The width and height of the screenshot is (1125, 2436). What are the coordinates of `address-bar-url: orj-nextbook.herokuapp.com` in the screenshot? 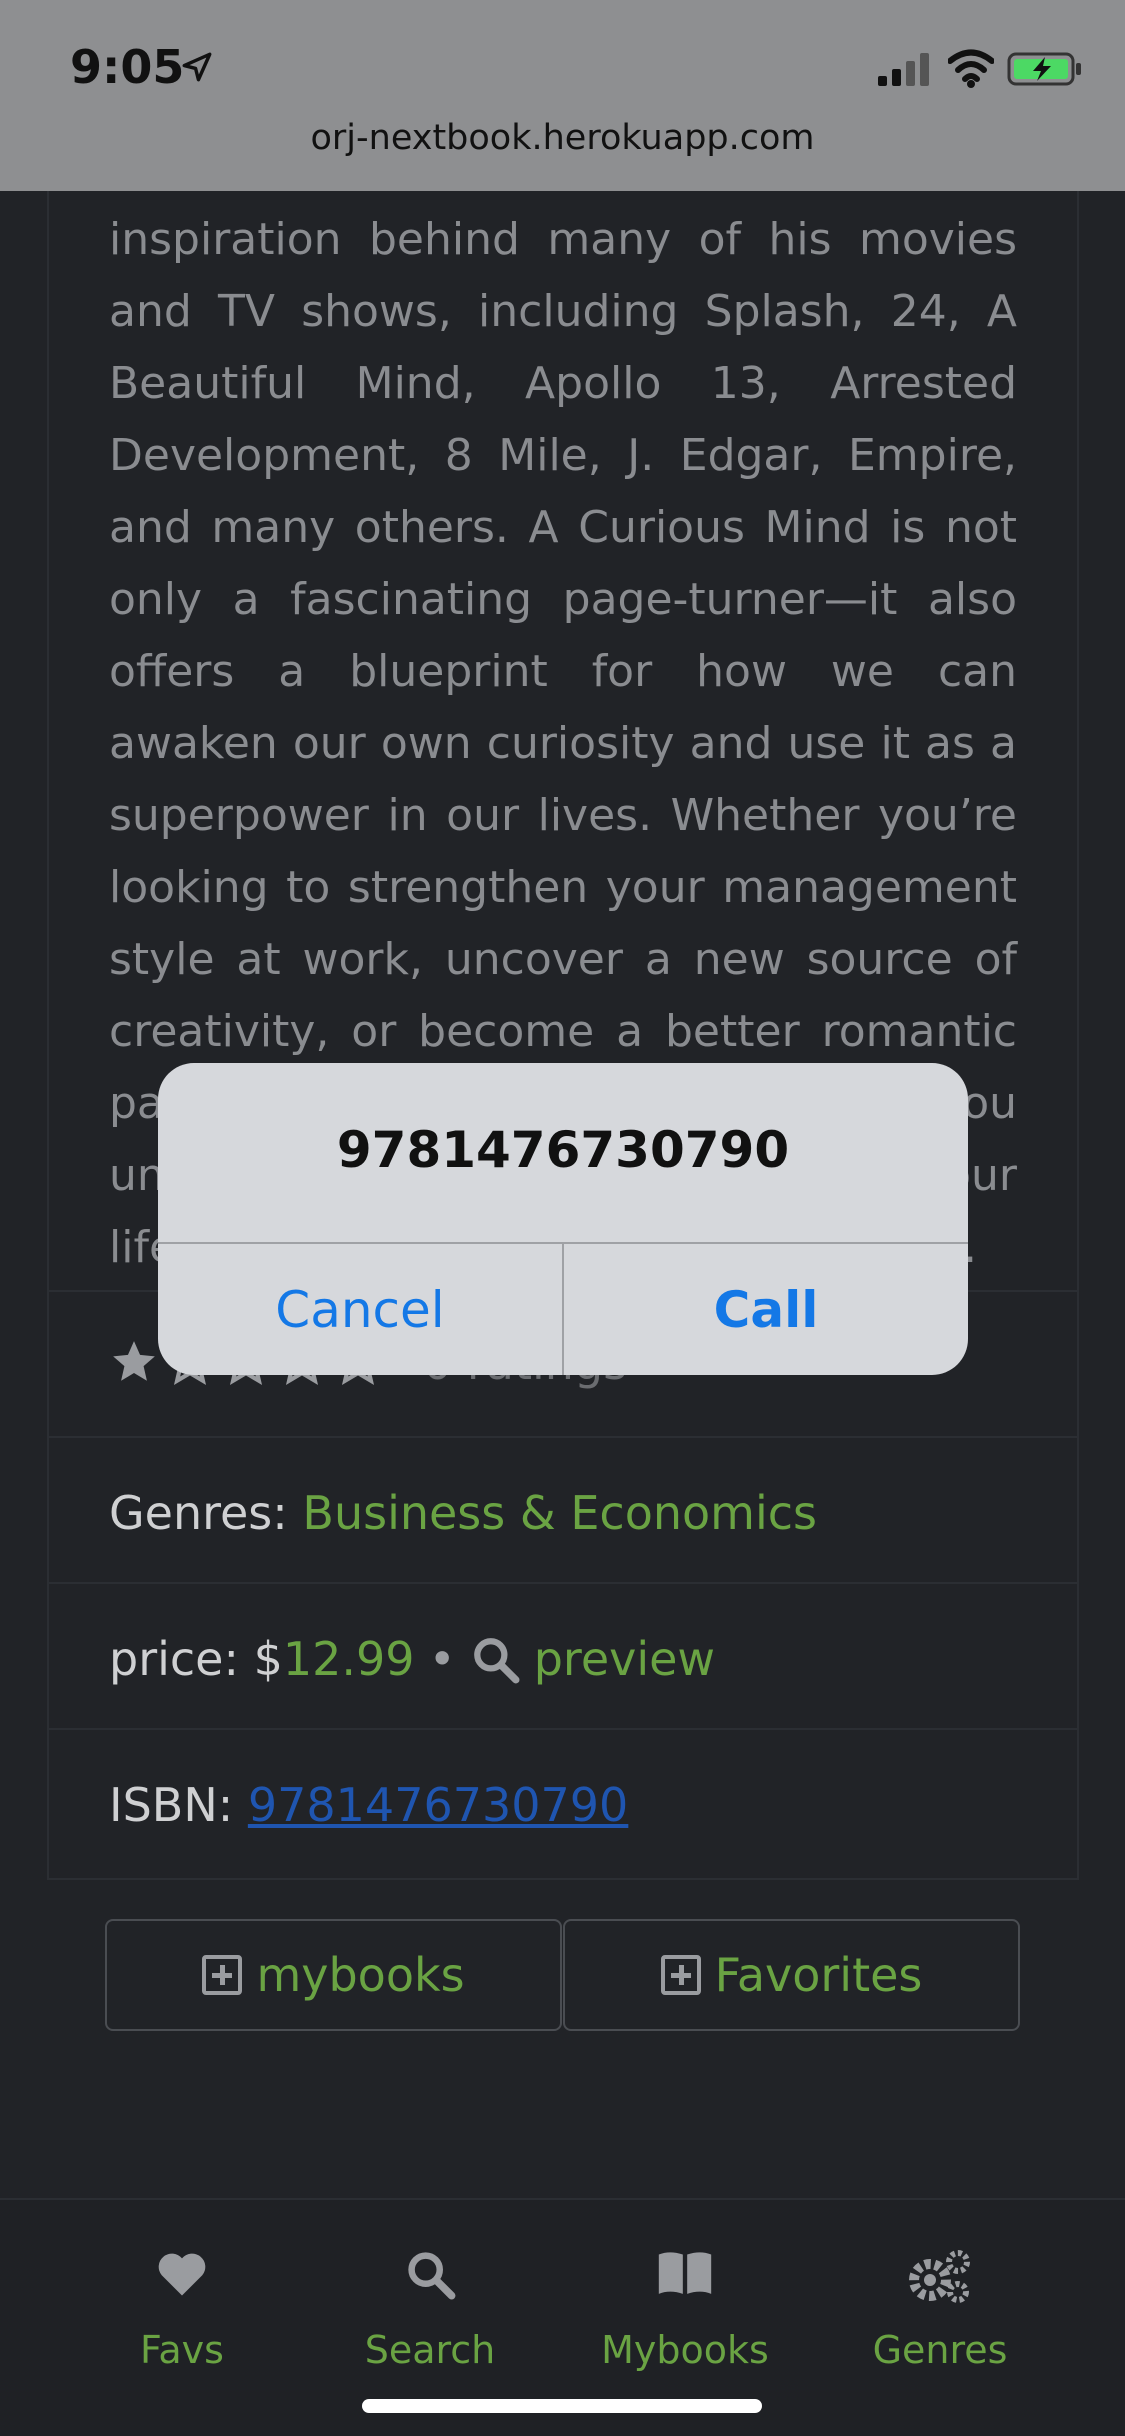 It's located at (562, 138).